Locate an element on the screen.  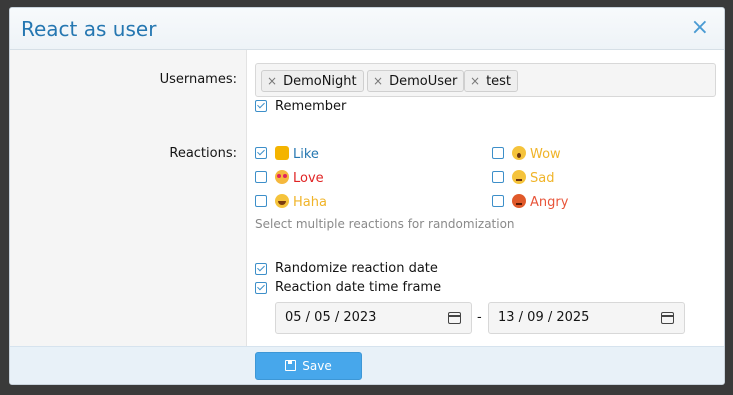
sad-icon is located at coordinates (519, 177).